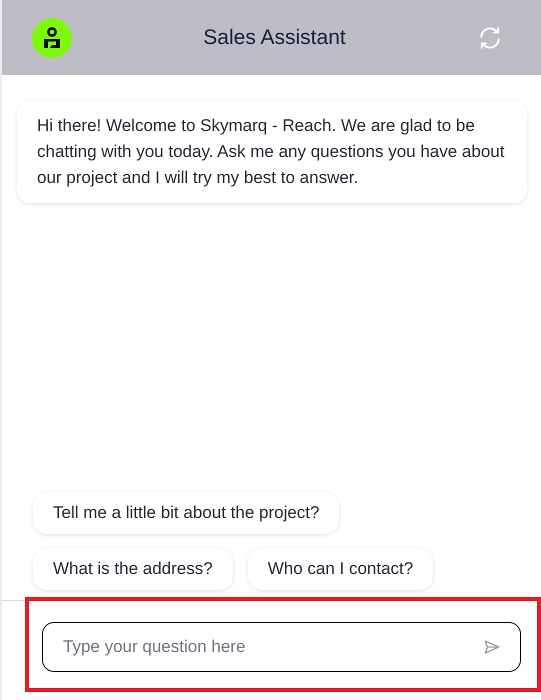 Image resolution: width=541 pixels, height=700 pixels. What do you see at coordinates (274, 38) in the screenshot?
I see `window-title: Sales Assistant` at bounding box center [274, 38].